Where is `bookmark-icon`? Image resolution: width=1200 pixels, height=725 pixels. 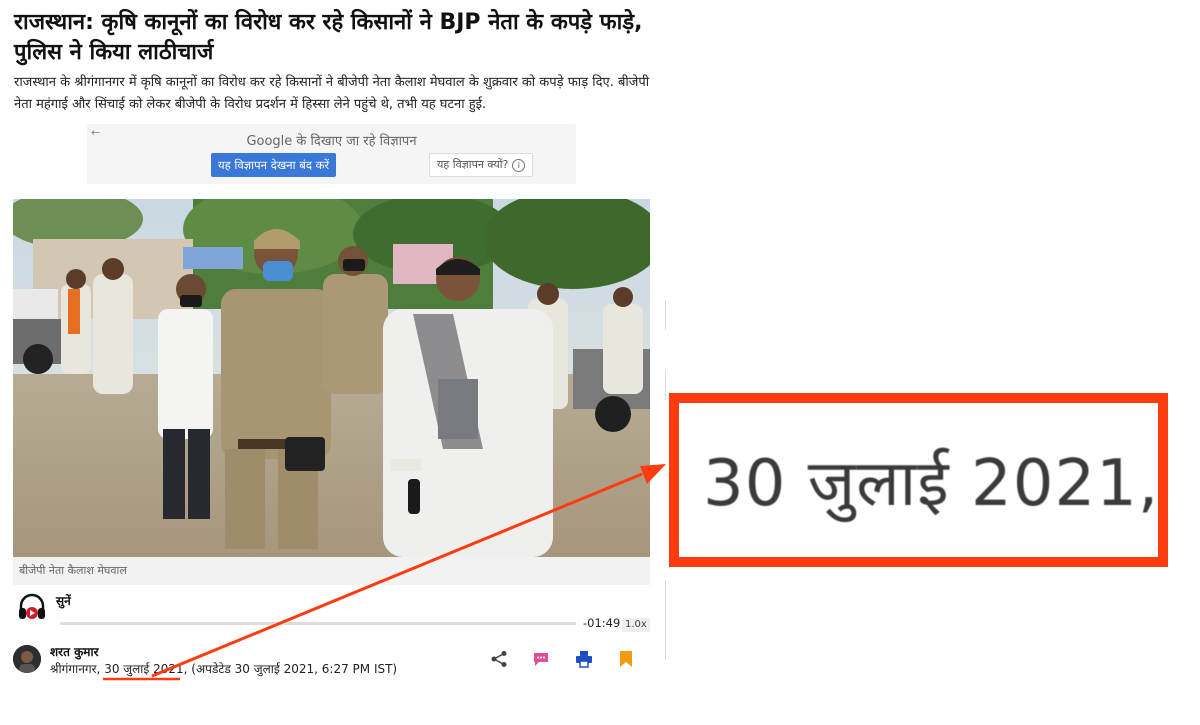
bookmark-icon is located at coordinates (626, 659).